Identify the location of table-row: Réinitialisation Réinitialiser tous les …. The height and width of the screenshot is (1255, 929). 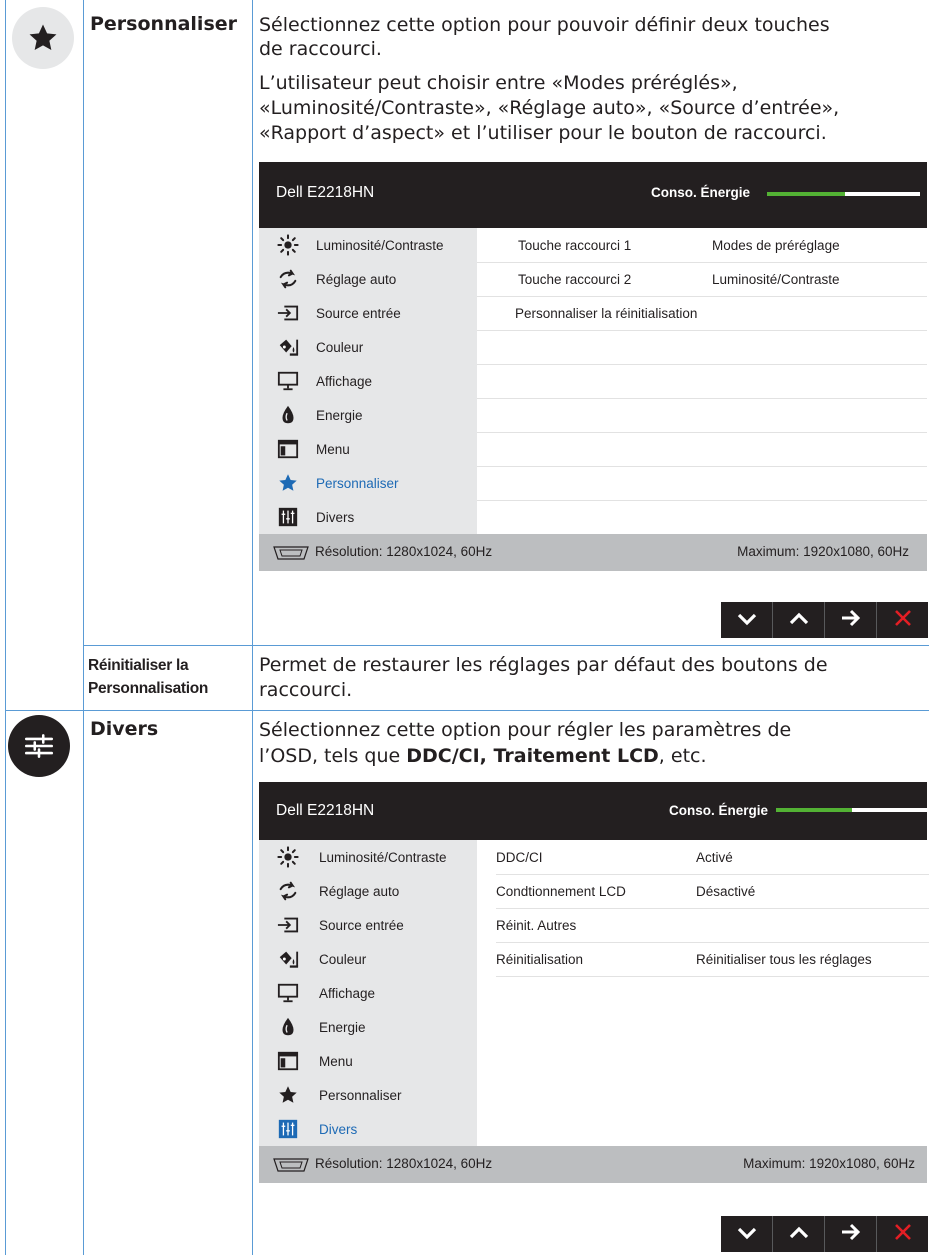
(712, 959).